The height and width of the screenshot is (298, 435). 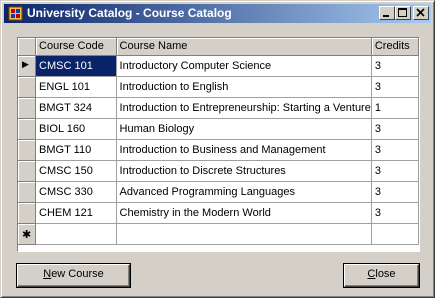 What do you see at coordinates (47, 274) in the screenshot?
I see `new-course-mnemonic: N` at bounding box center [47, 274].